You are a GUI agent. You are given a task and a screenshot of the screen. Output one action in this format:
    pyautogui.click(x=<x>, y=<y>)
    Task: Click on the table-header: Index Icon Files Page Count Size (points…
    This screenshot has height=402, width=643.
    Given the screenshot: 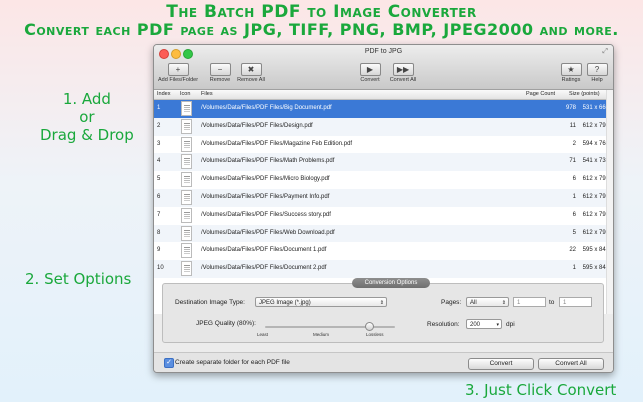 What is the action you would take?
    pyautogui.click(x=383, y=95)
    